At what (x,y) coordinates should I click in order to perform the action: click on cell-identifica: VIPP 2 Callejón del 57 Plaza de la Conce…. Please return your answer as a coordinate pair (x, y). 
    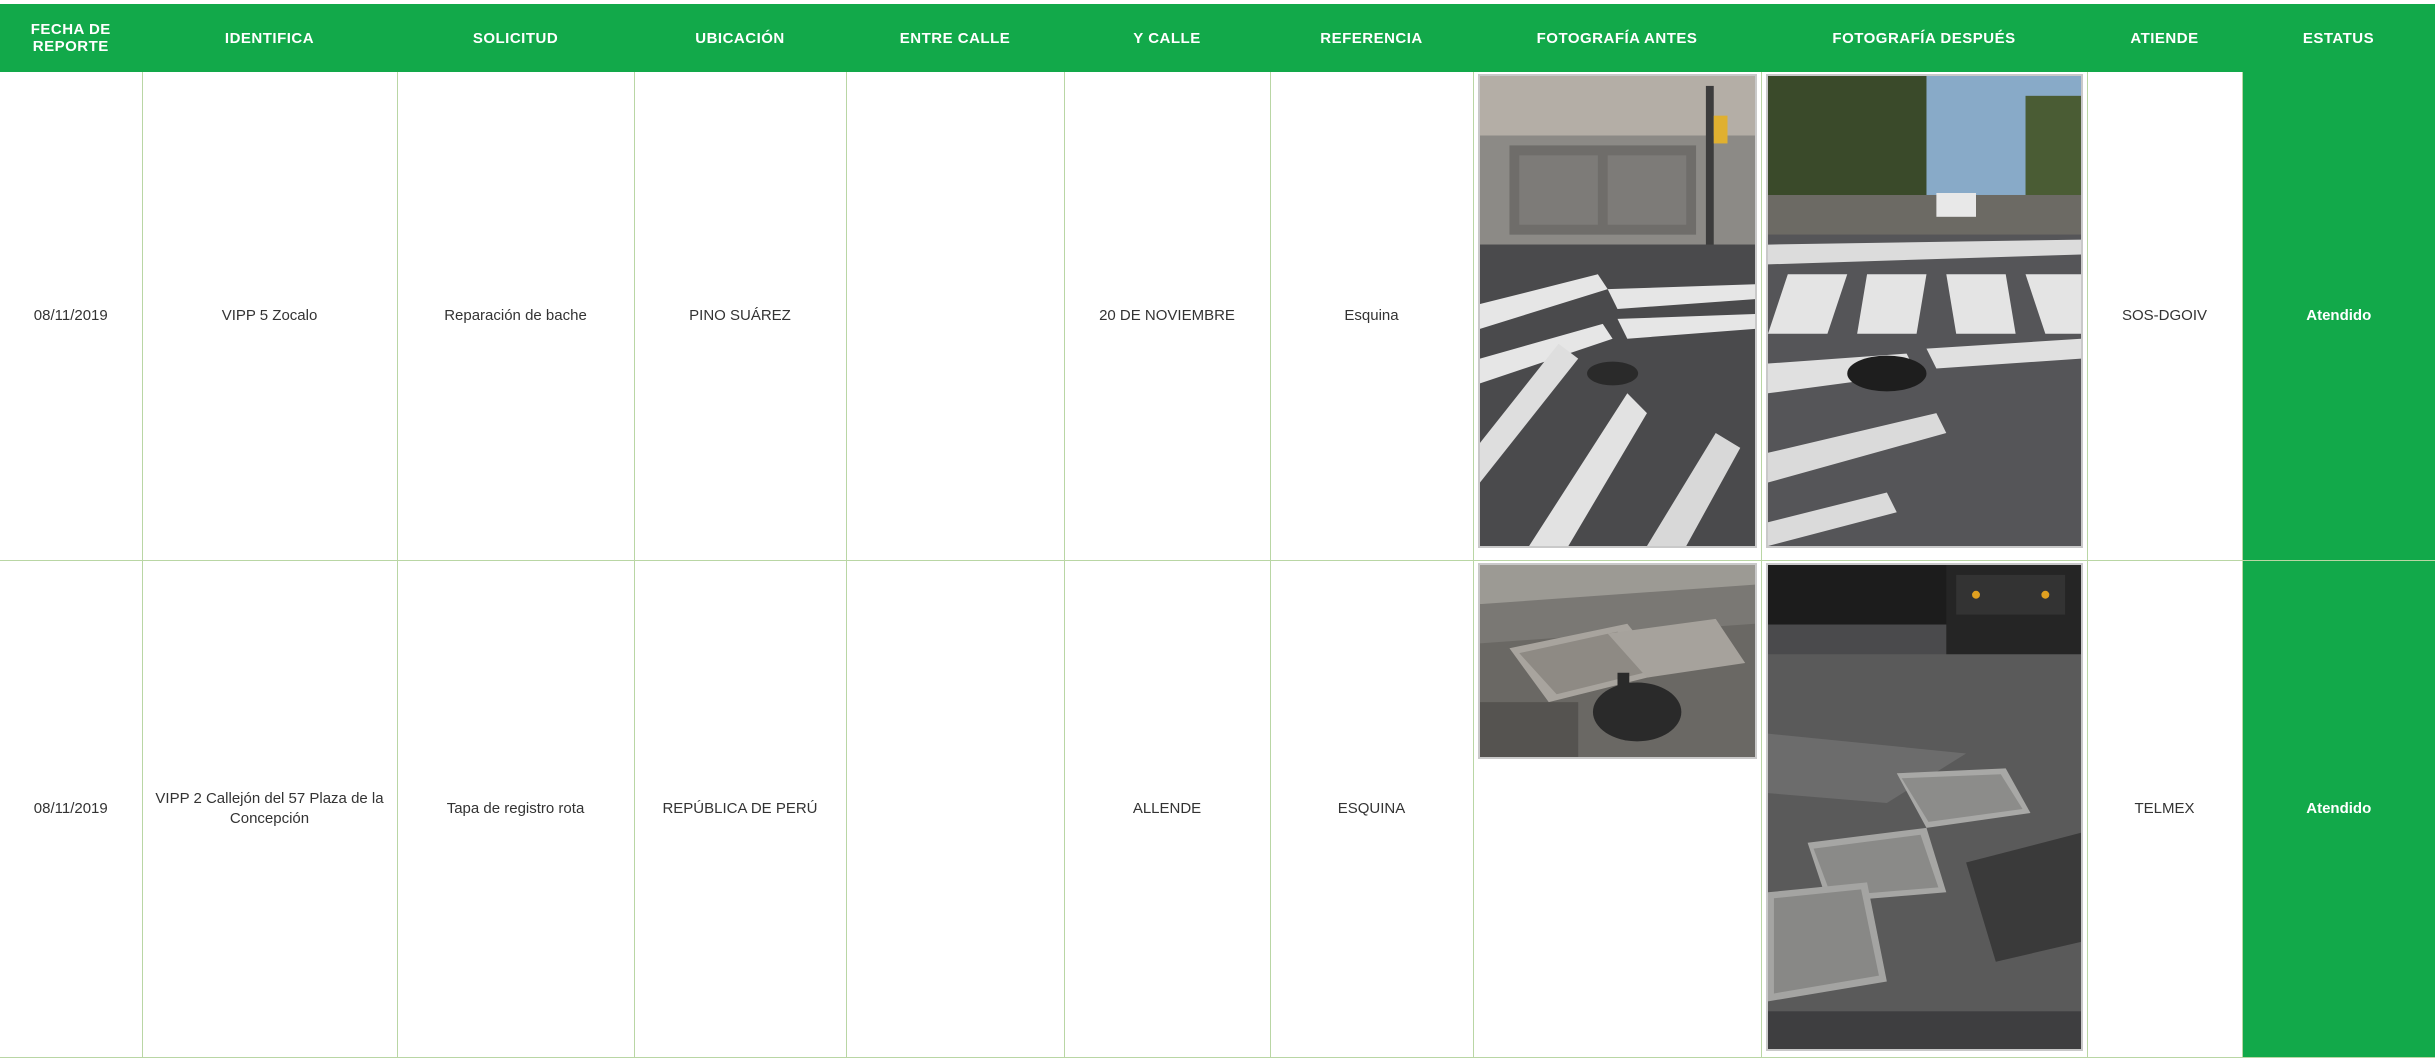
    Looking at the image, I should click on (270, 809).